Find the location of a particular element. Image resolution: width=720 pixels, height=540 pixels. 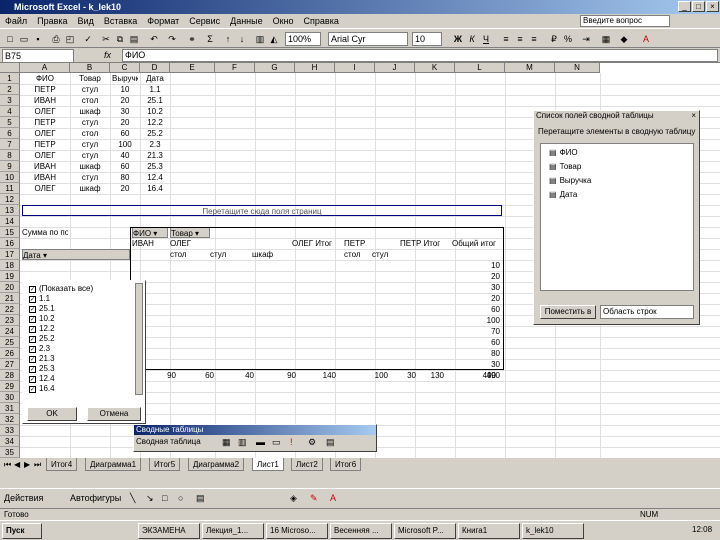

menu-item: Сервис is located at coordinates (204, 21).